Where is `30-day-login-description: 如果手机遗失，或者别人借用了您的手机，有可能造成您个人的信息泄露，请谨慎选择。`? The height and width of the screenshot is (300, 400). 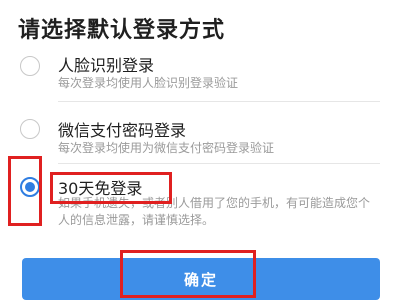 30-day-login-description: 如果手机遗失，或者别人借用了您的手机，有可能造成您个人的信息泄露，请谨慎选择。 is located at coordinates (214, 211).